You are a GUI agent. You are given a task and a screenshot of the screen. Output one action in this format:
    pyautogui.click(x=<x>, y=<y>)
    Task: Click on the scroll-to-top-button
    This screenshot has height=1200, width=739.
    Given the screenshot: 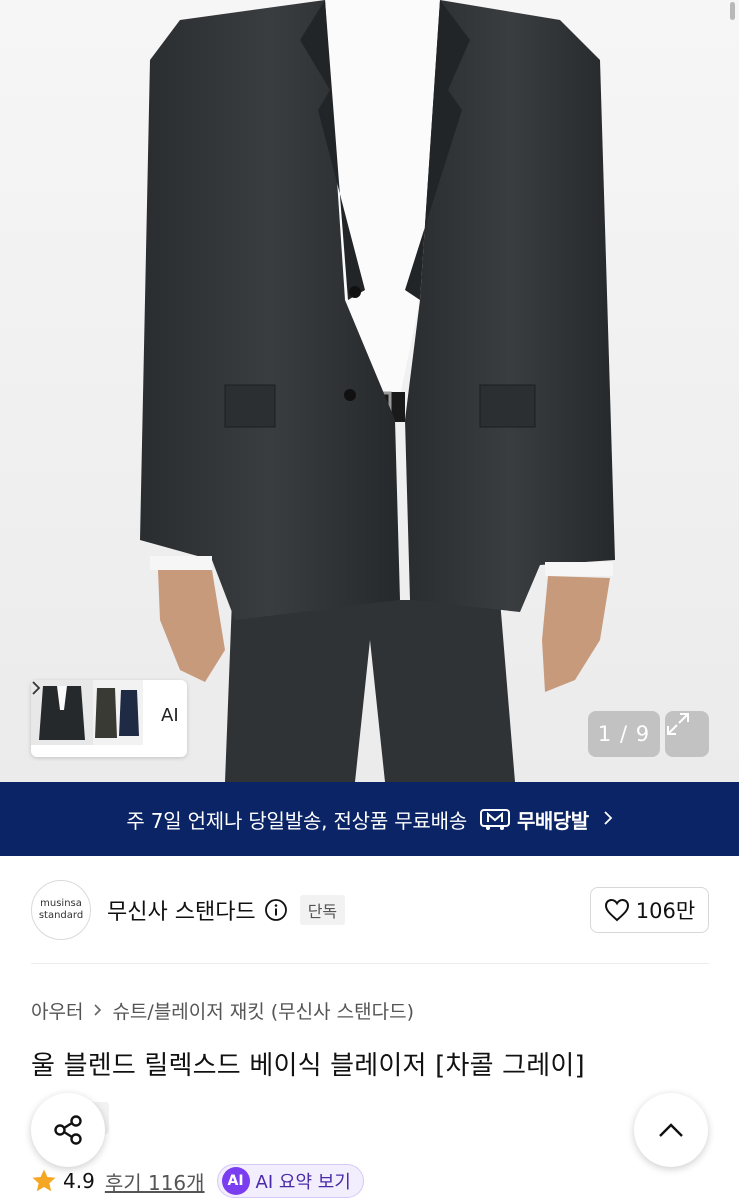 What is the action you would take?
    pyautogui.click(x=671, y=1130)
    